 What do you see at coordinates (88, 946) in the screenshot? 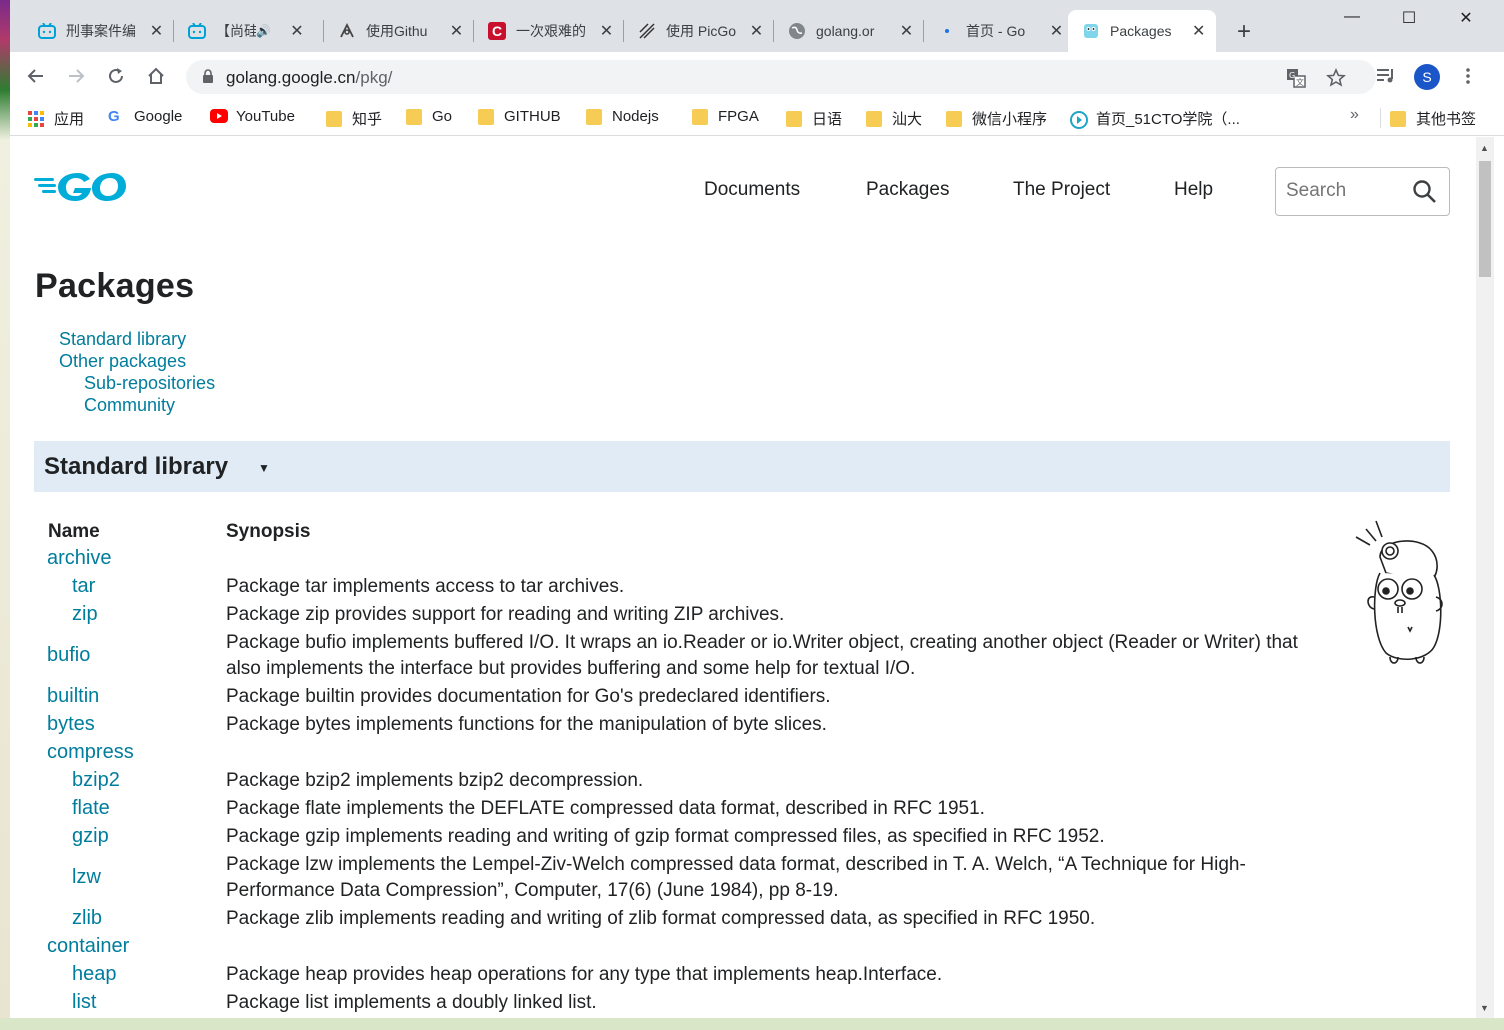
I see `package-link-container: container` at bounding box center [88, 946].